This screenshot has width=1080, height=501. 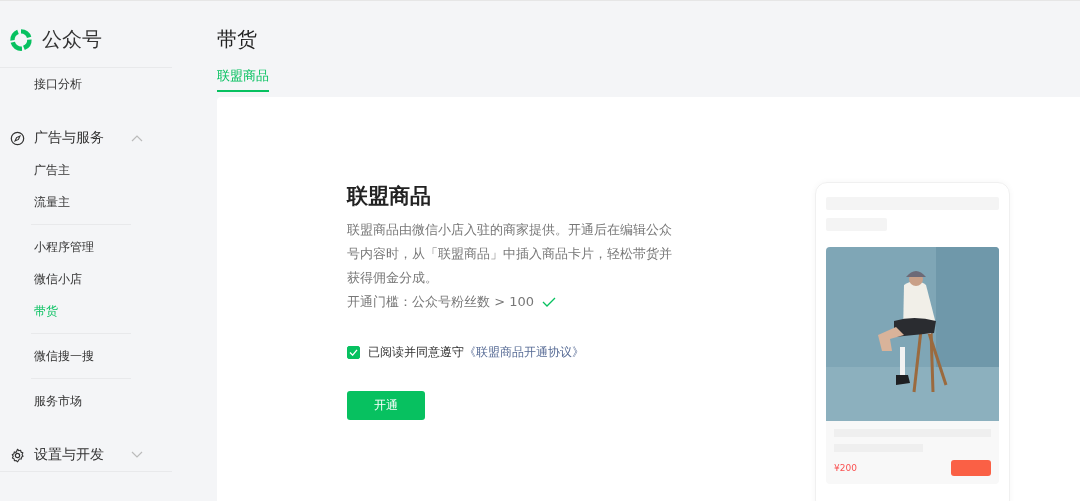 What do you see at coordinates (389, 196) in the screenshot?
I see `section-heading: 联盟商品` at bounding box center [389, 196].